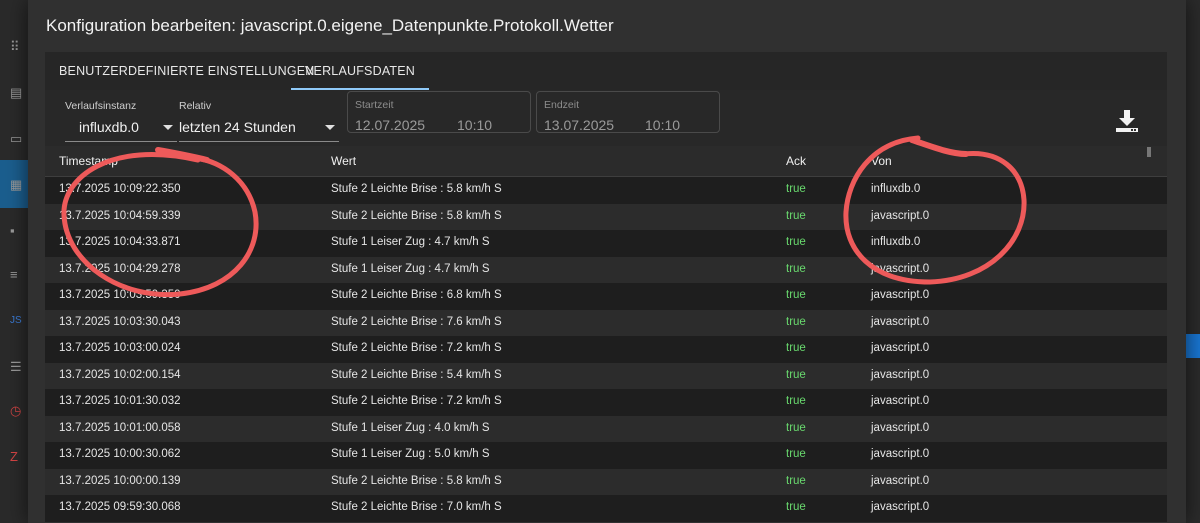 The height and width of the screenshot is (523, 1200). Describe the element at coordinates (17, 93) in the screenshot. I see `store-icon: ▤` at that location.